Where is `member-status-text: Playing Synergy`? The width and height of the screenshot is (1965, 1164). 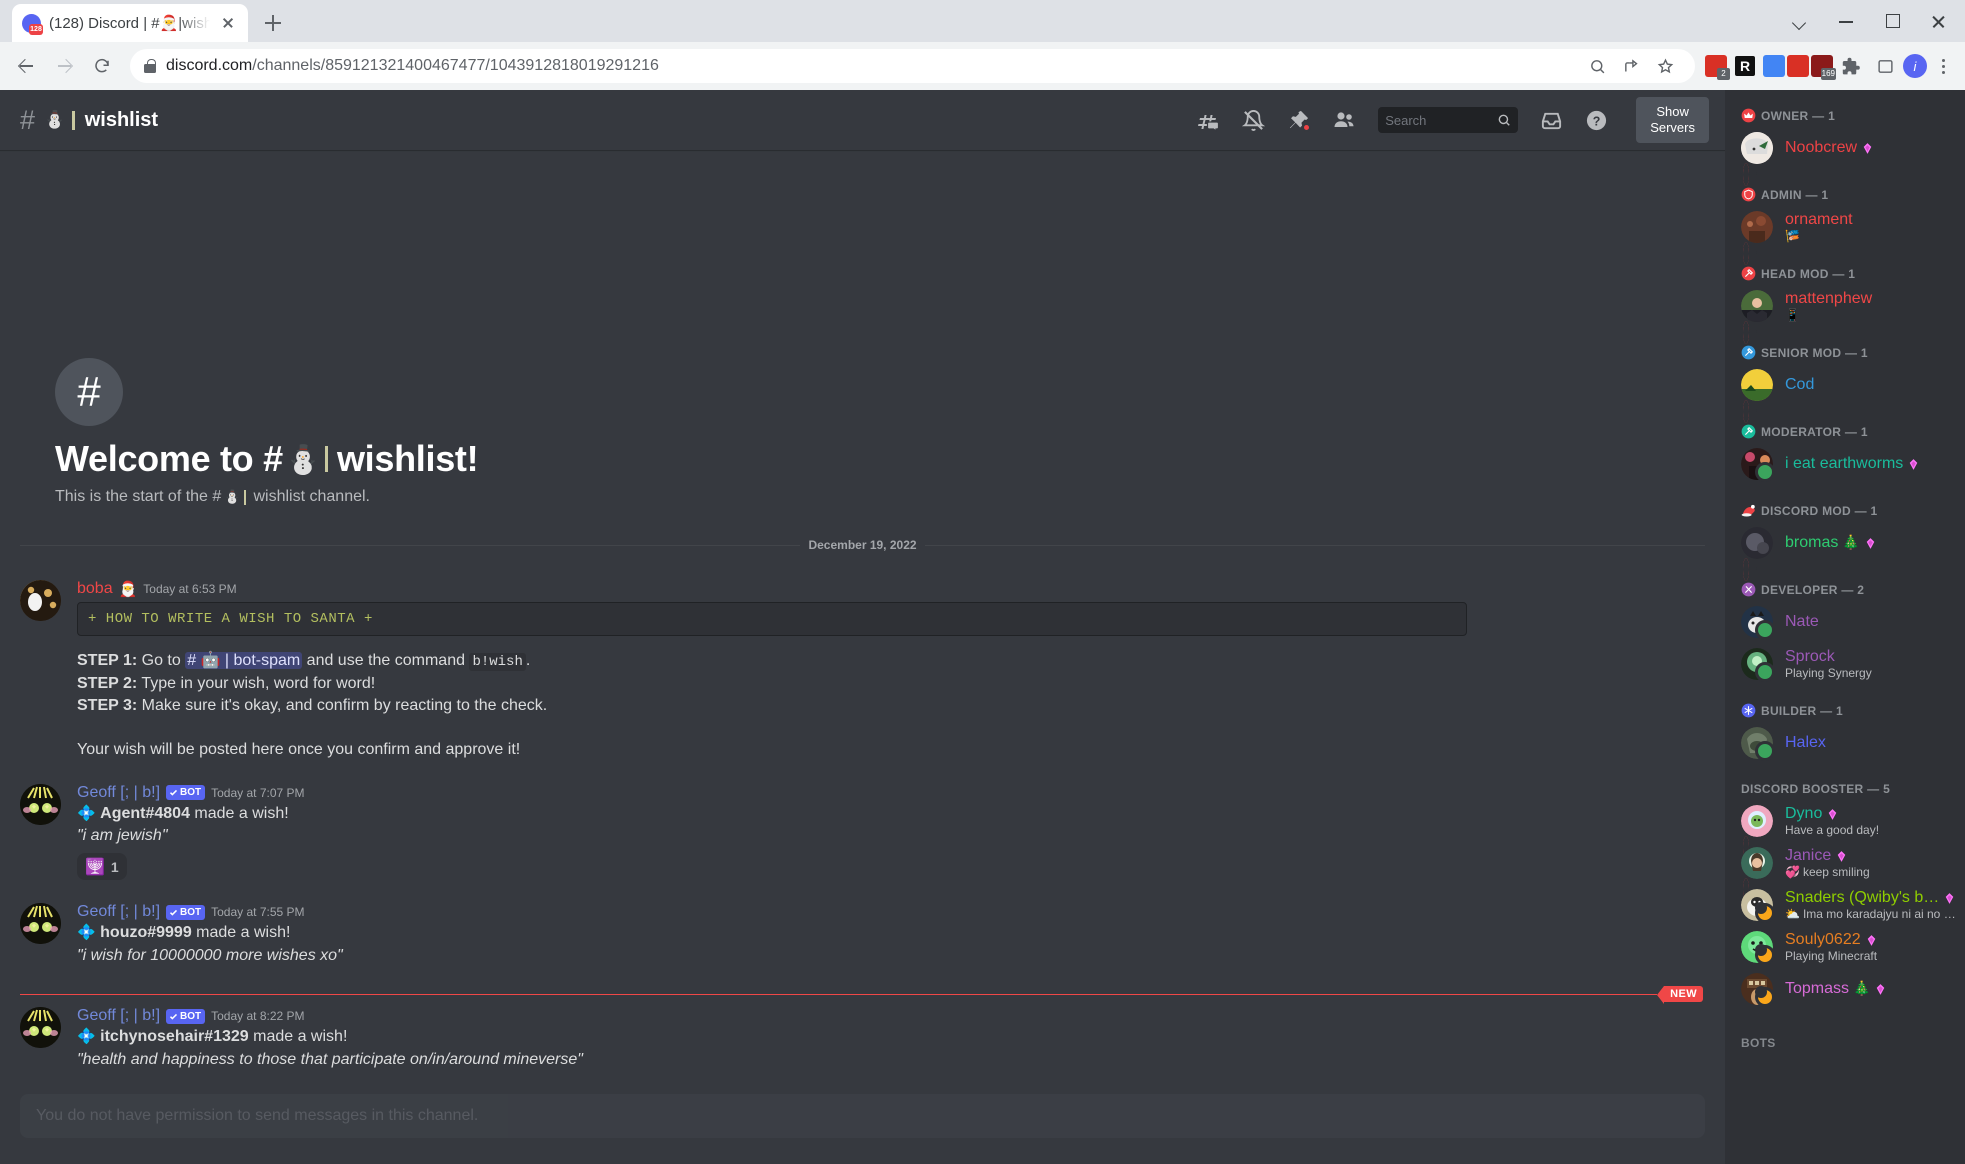 member-status-text: Playing Synergy is located at coordinates (1871, 673).